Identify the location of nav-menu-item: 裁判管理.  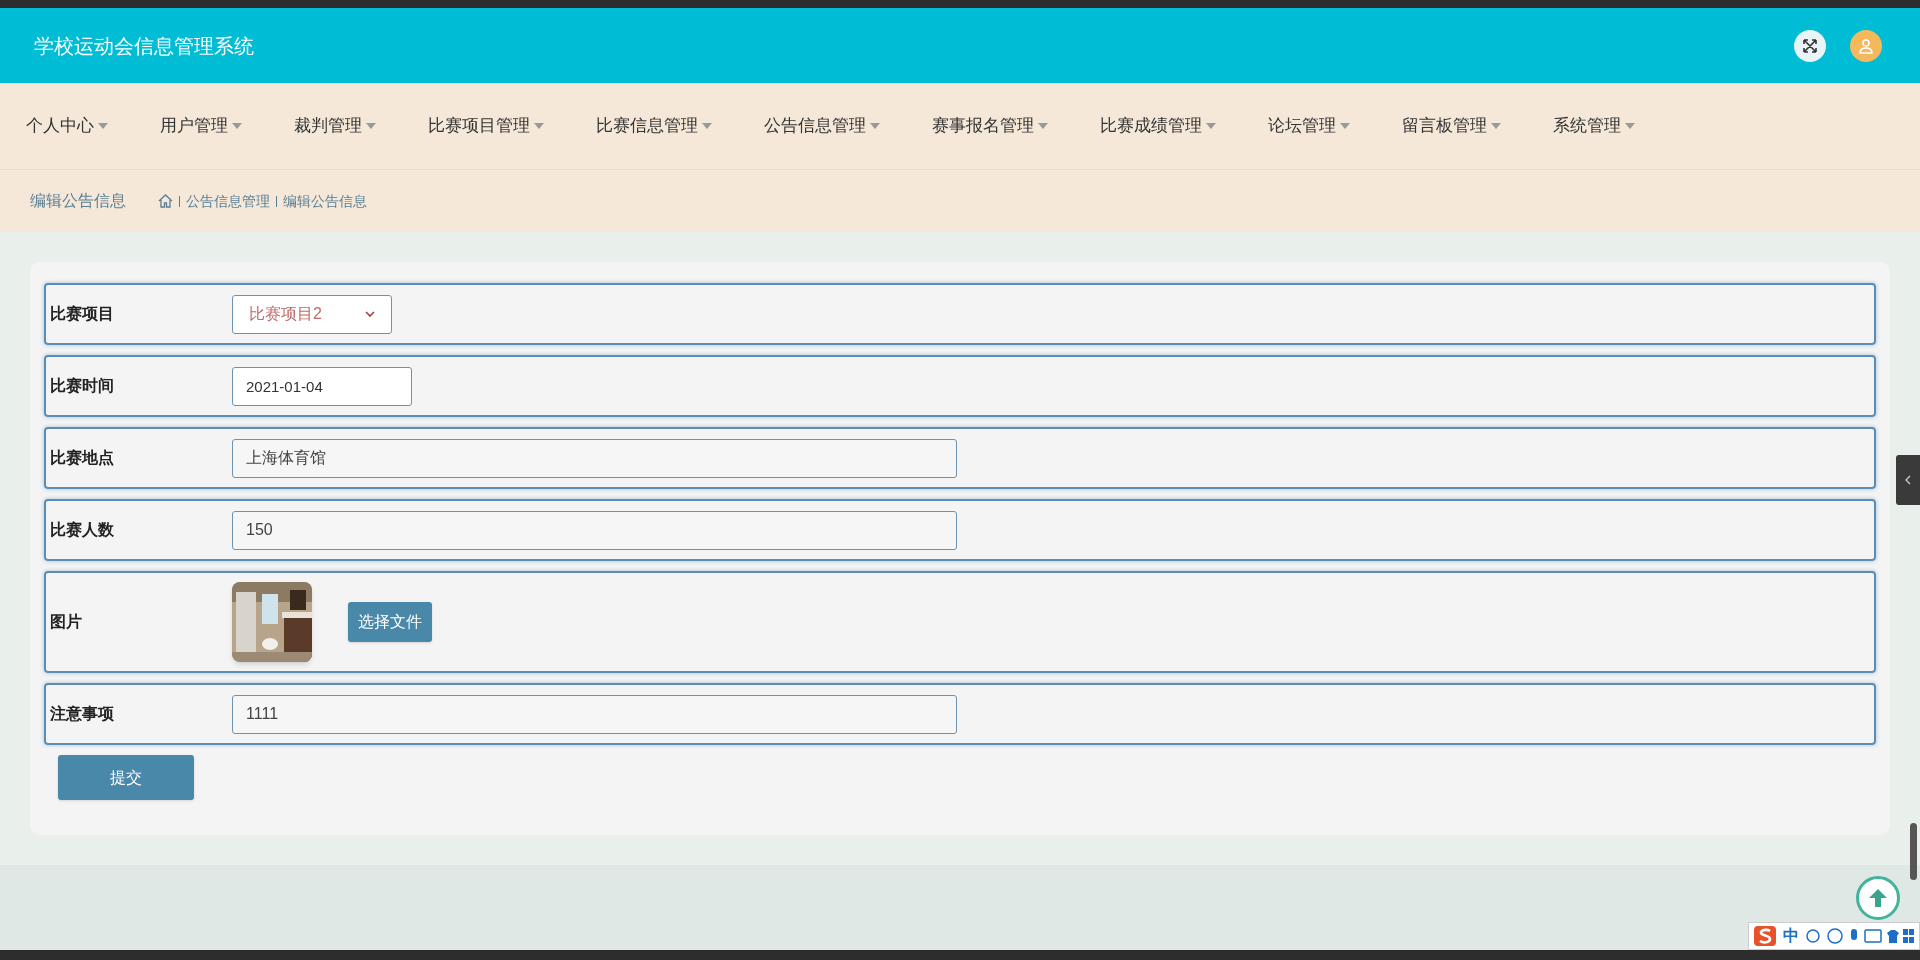
(335, 126).